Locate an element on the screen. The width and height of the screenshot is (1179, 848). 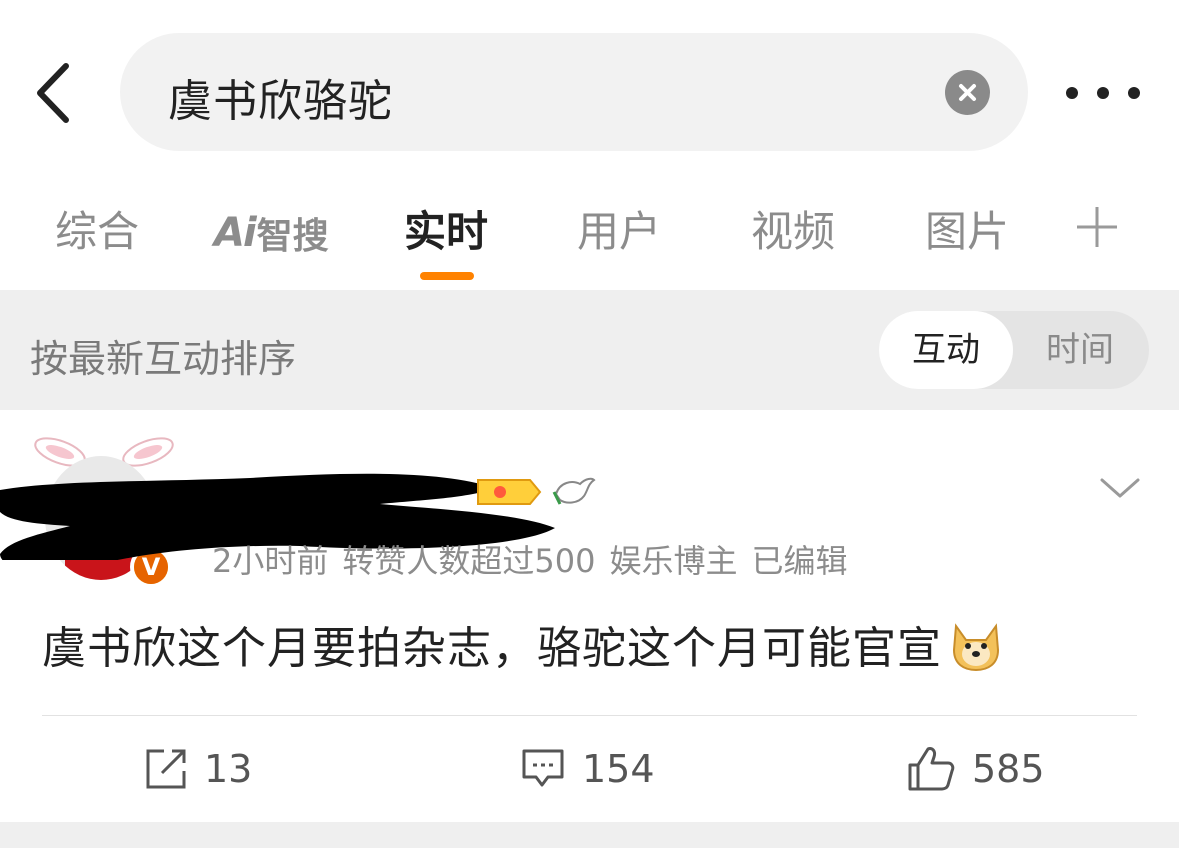
tab-video: 视频 is located at coordinates (793, 232).